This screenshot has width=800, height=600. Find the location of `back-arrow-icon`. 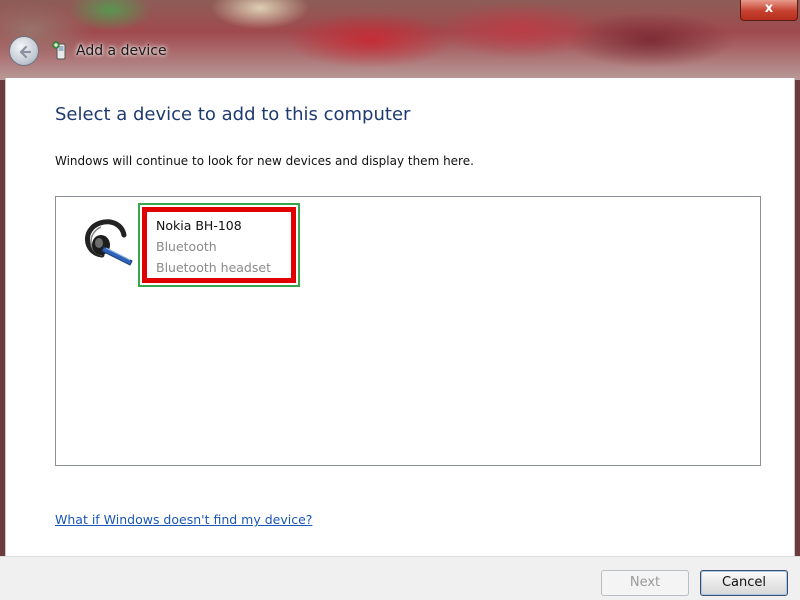

back-arrow-icon is located at coordinates (25, 52).